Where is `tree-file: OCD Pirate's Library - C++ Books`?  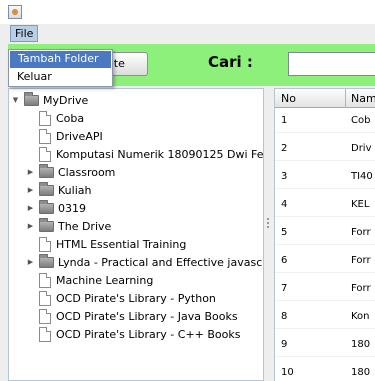
tree-file: OCD Pirate's Library - C++ Books is located at coordinates (140, 334).